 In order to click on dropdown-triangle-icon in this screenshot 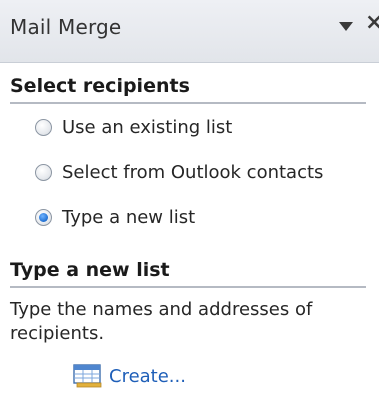, I will do `click(346, 26)`.